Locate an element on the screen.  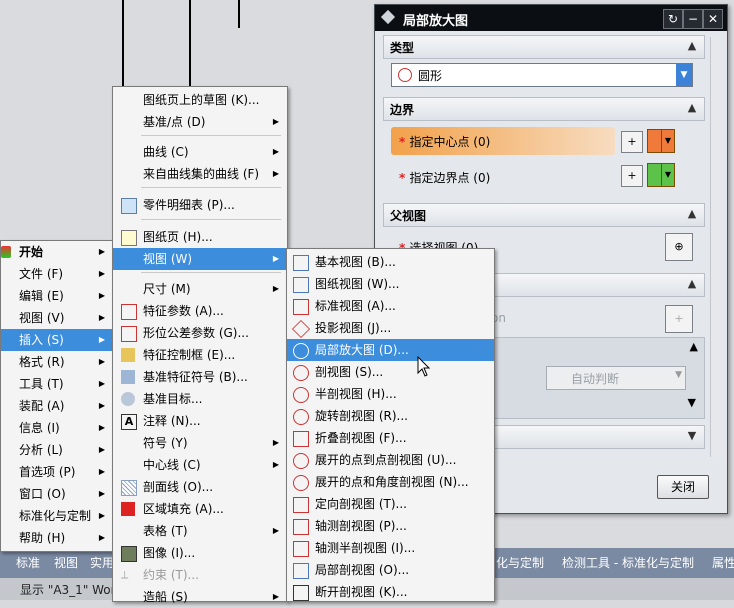
menu-item-start: 开始 ▶ is located at coordinates (57, 252).